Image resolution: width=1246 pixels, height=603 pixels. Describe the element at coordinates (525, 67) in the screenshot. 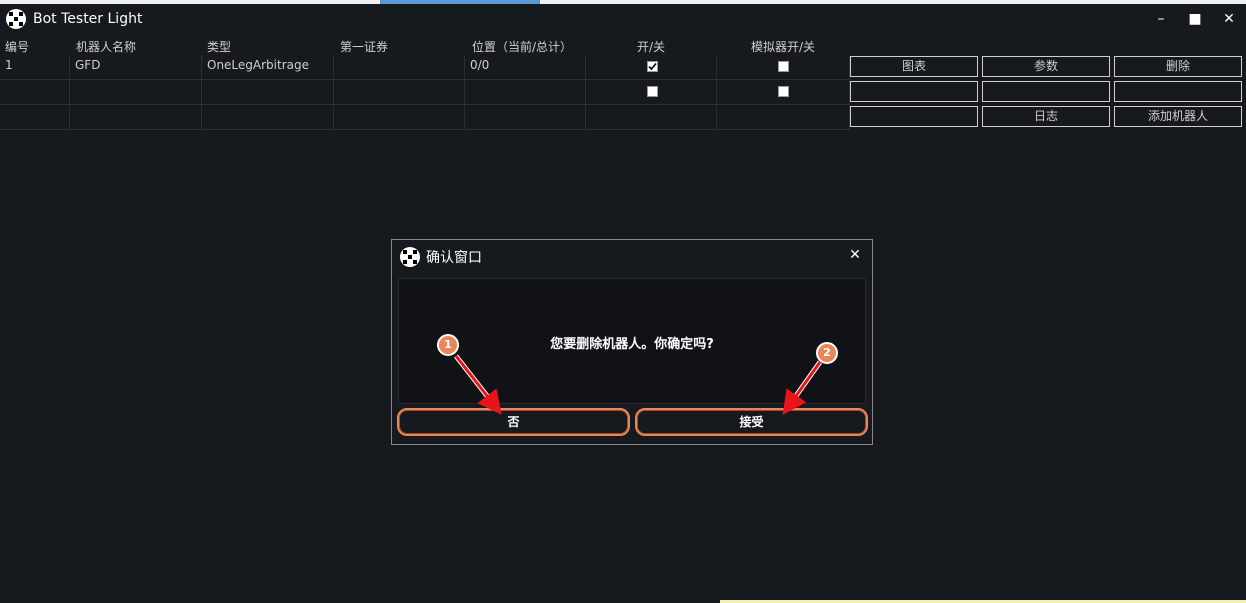

I see `cell-position: 0/0` at that location.